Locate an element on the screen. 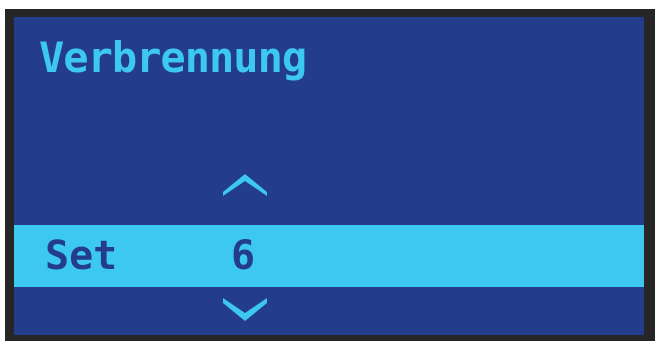  arrow-up-icon is located at coordinates (245, 184).